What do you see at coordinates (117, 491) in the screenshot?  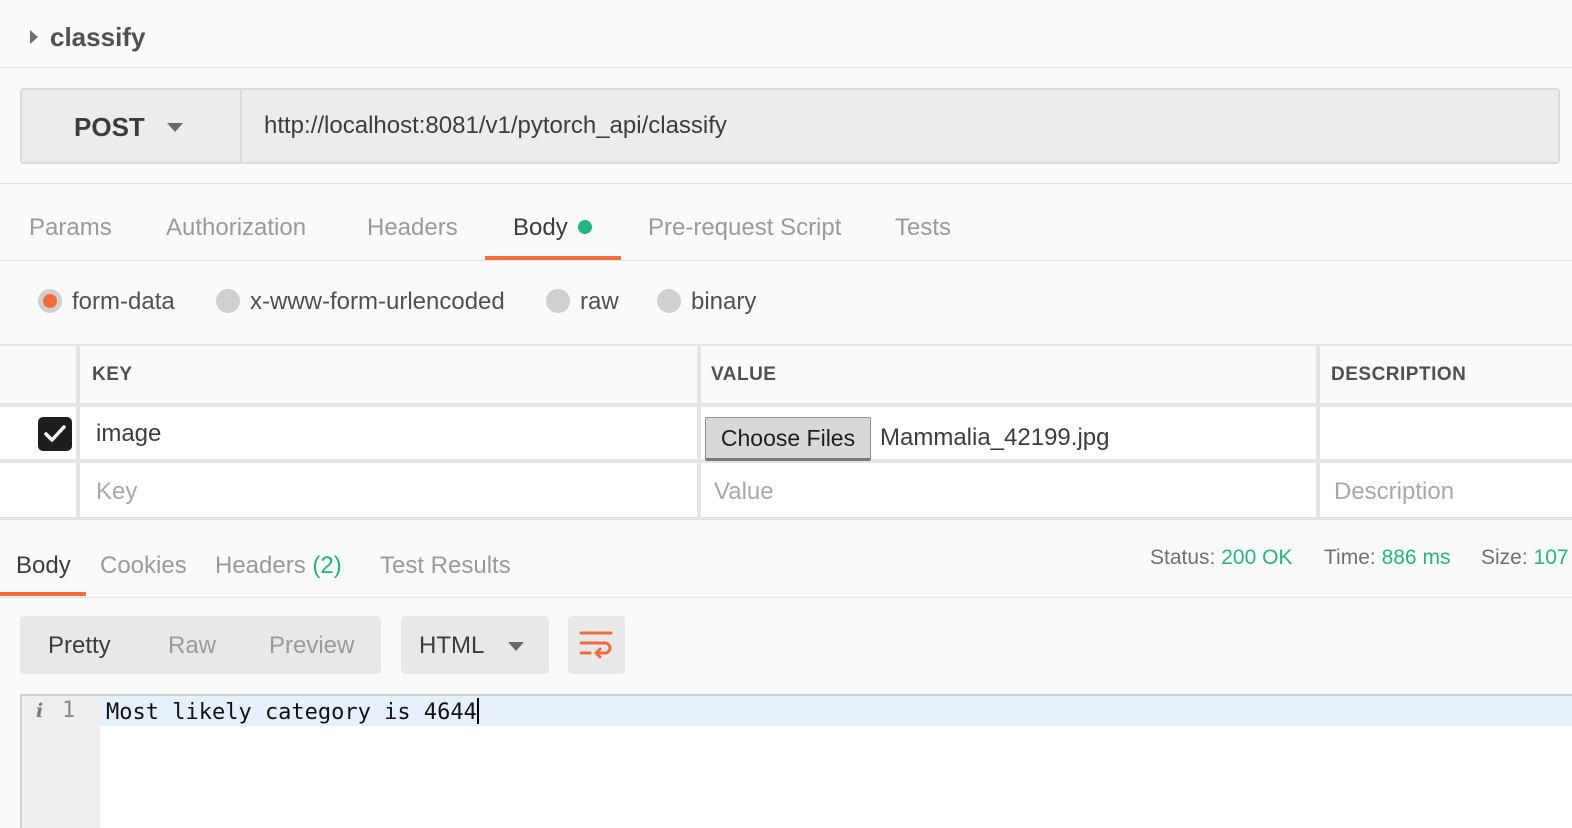 I see `key-placeholder: Key` at bounding box center [117, 491].